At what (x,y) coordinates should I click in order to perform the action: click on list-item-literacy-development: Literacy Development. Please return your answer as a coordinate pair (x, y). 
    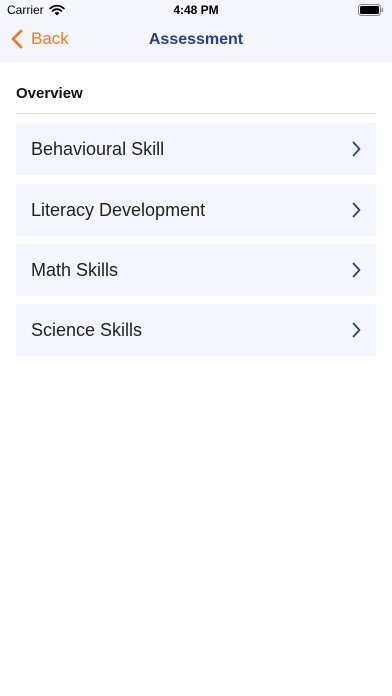
    Looking at the image, I should click on (196, 210).